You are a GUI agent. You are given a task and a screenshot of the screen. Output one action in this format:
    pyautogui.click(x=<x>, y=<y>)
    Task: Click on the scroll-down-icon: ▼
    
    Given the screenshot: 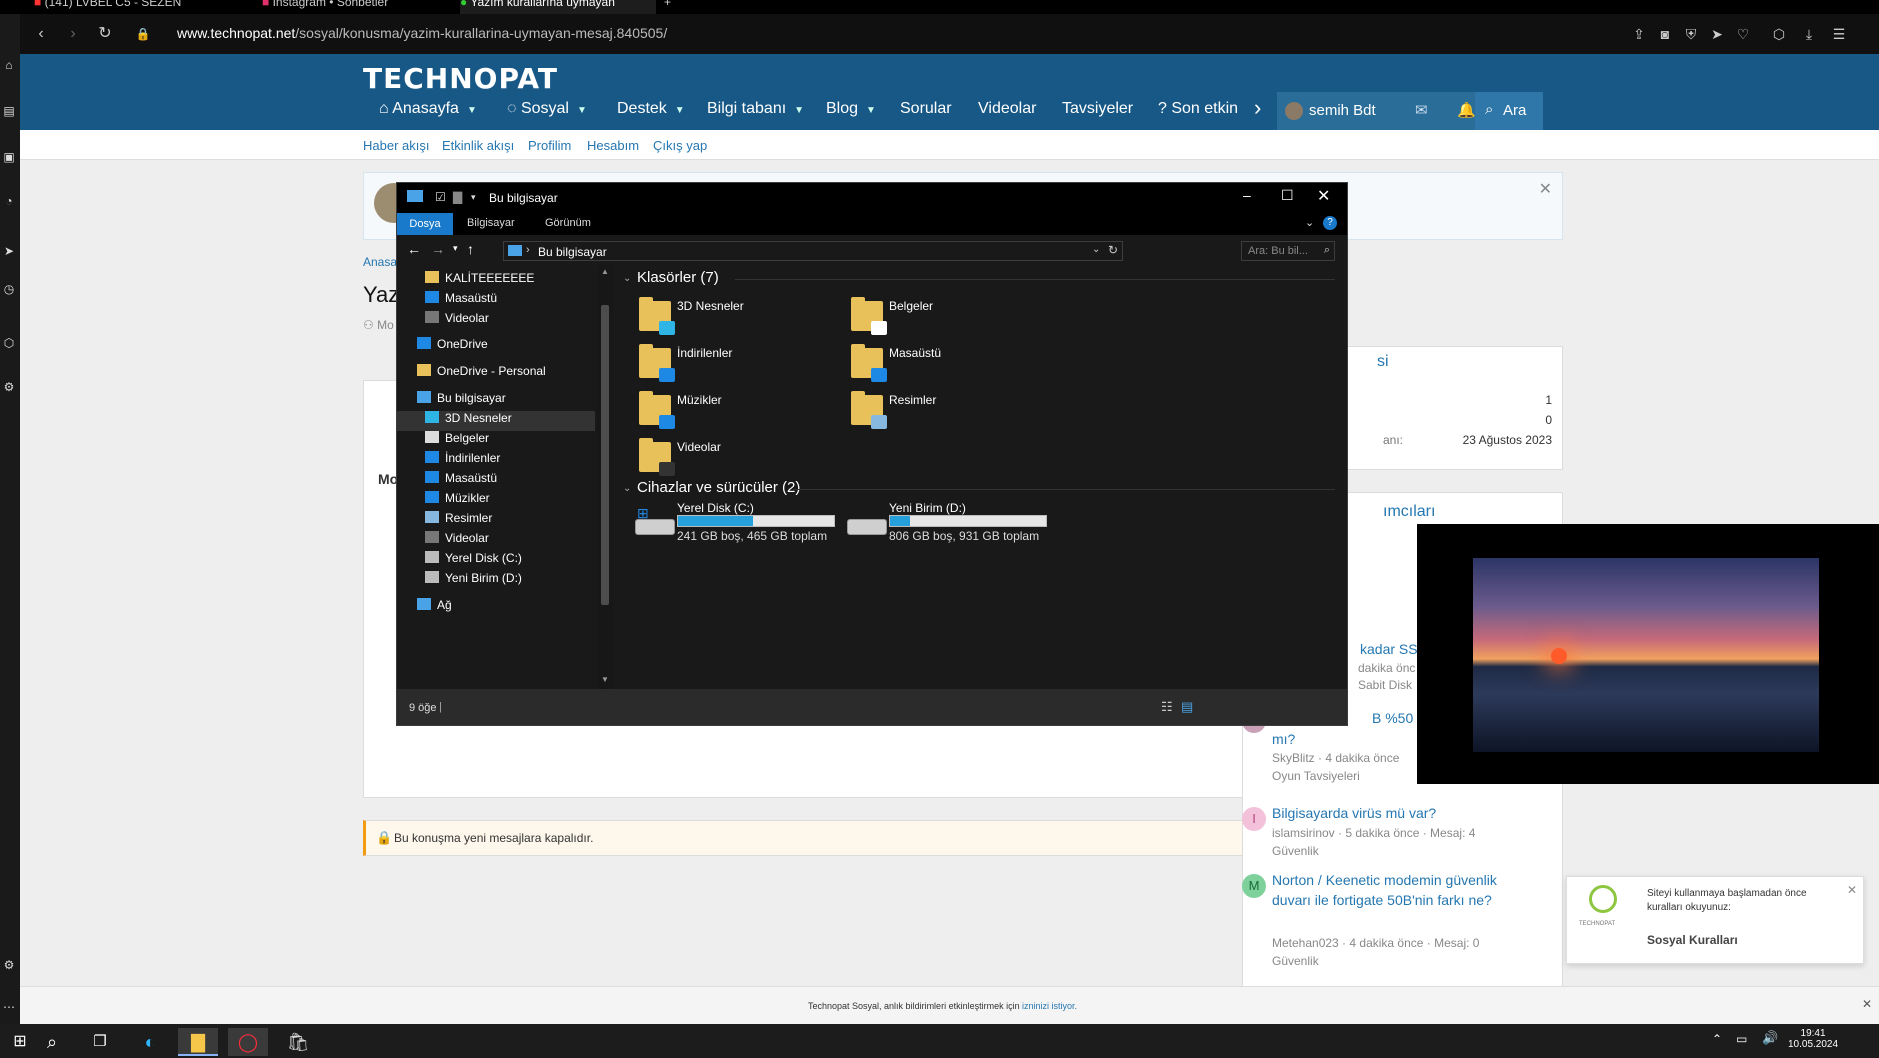 What is the action you would take?
    pyautogui.click(x=605, y=679)
    